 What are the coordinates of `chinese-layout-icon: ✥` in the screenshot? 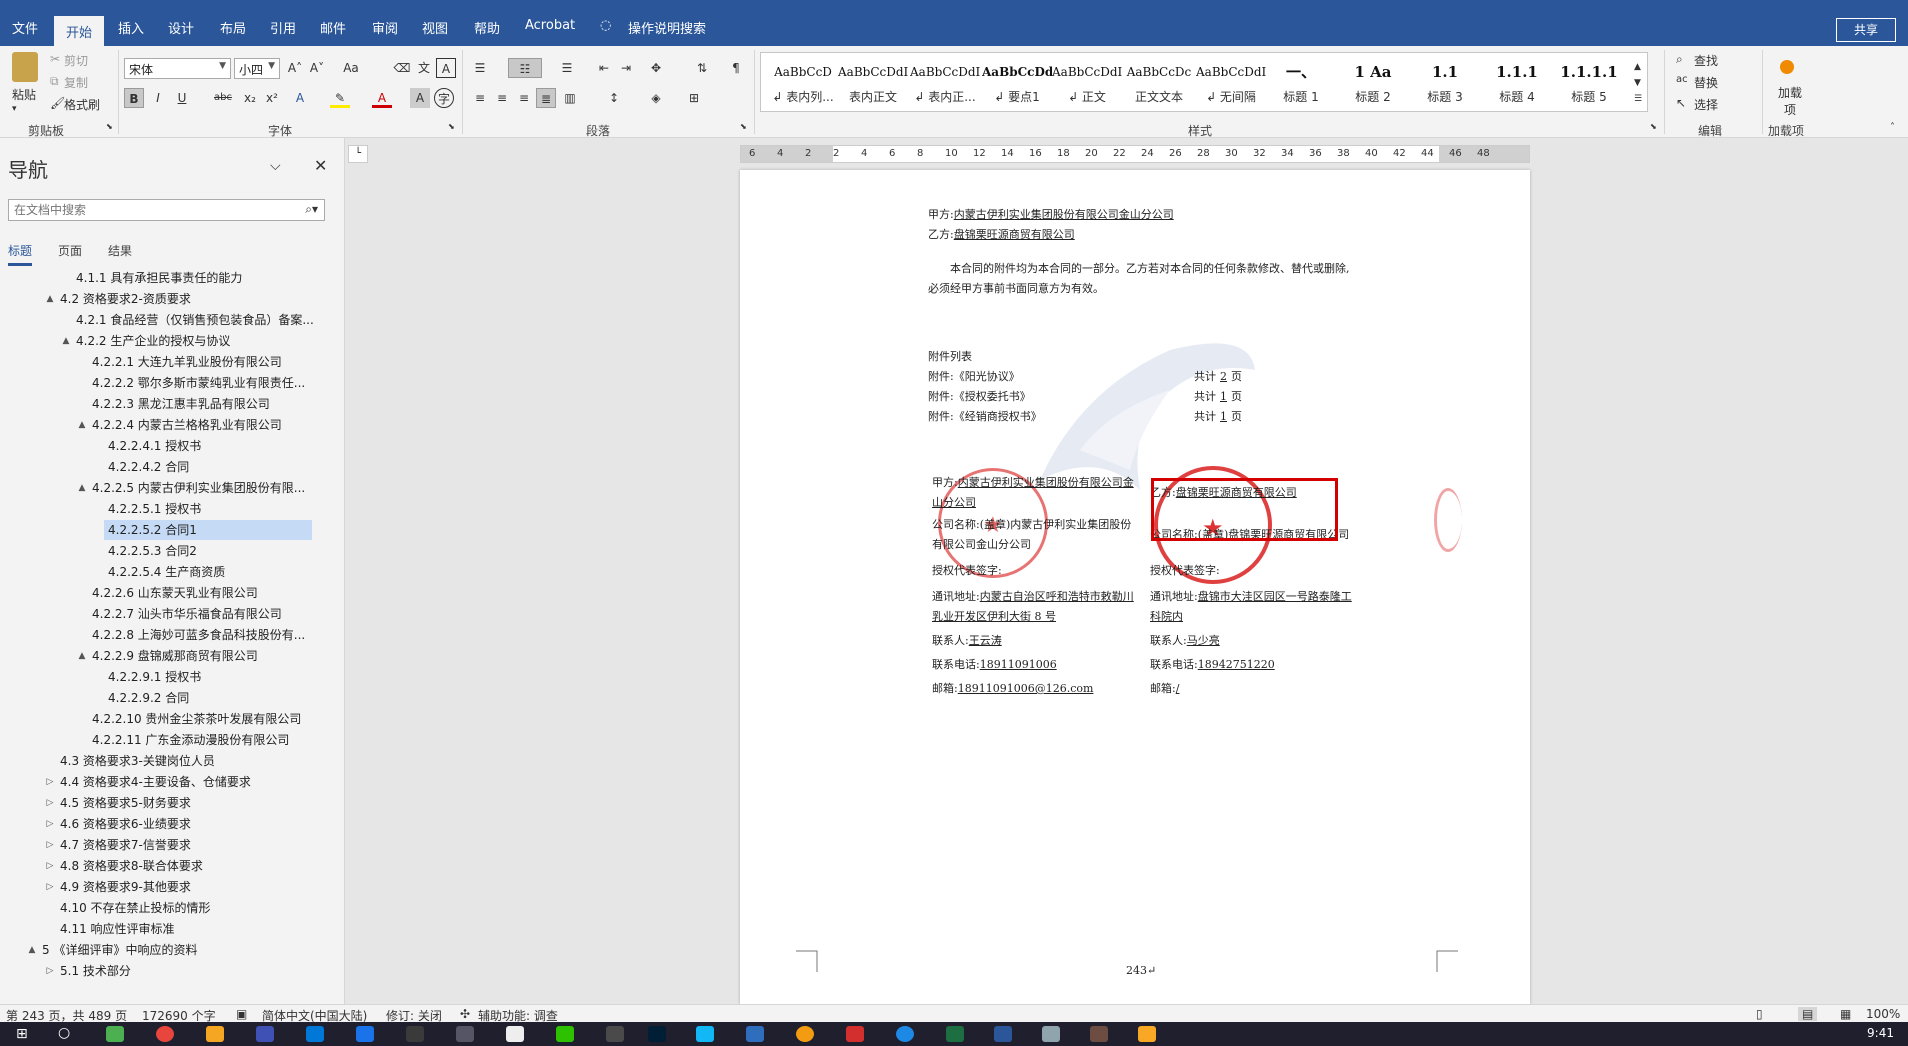 It's located at (656, 68).